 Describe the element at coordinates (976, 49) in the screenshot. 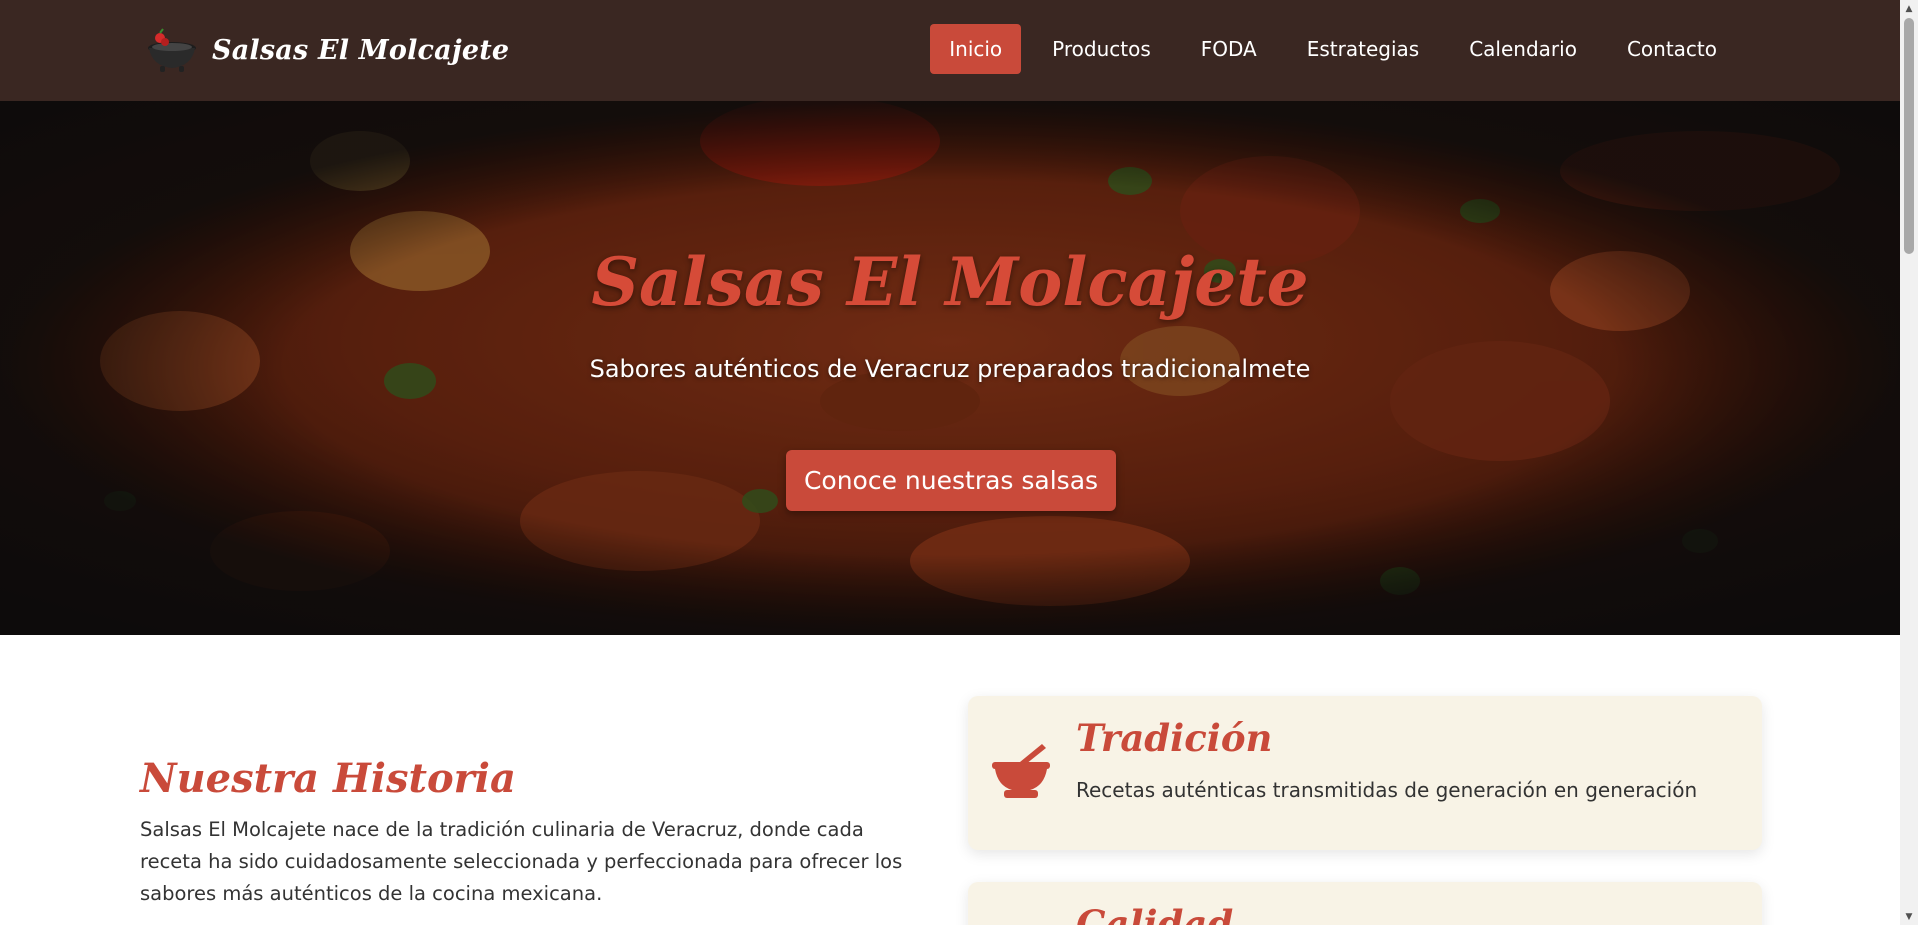

I see `nav-inicio: Inicio` at that location.